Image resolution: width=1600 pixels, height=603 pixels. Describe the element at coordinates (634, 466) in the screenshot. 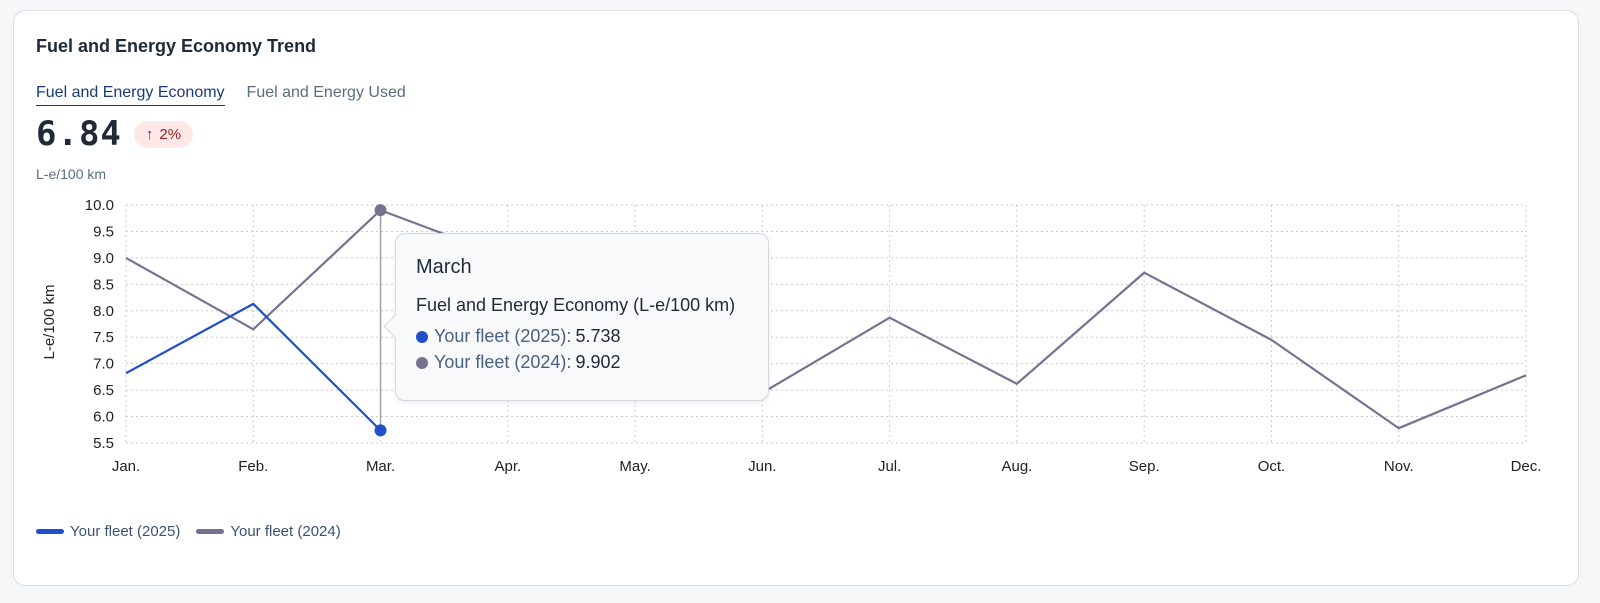

I see `x-tick-label: May.` at that location.